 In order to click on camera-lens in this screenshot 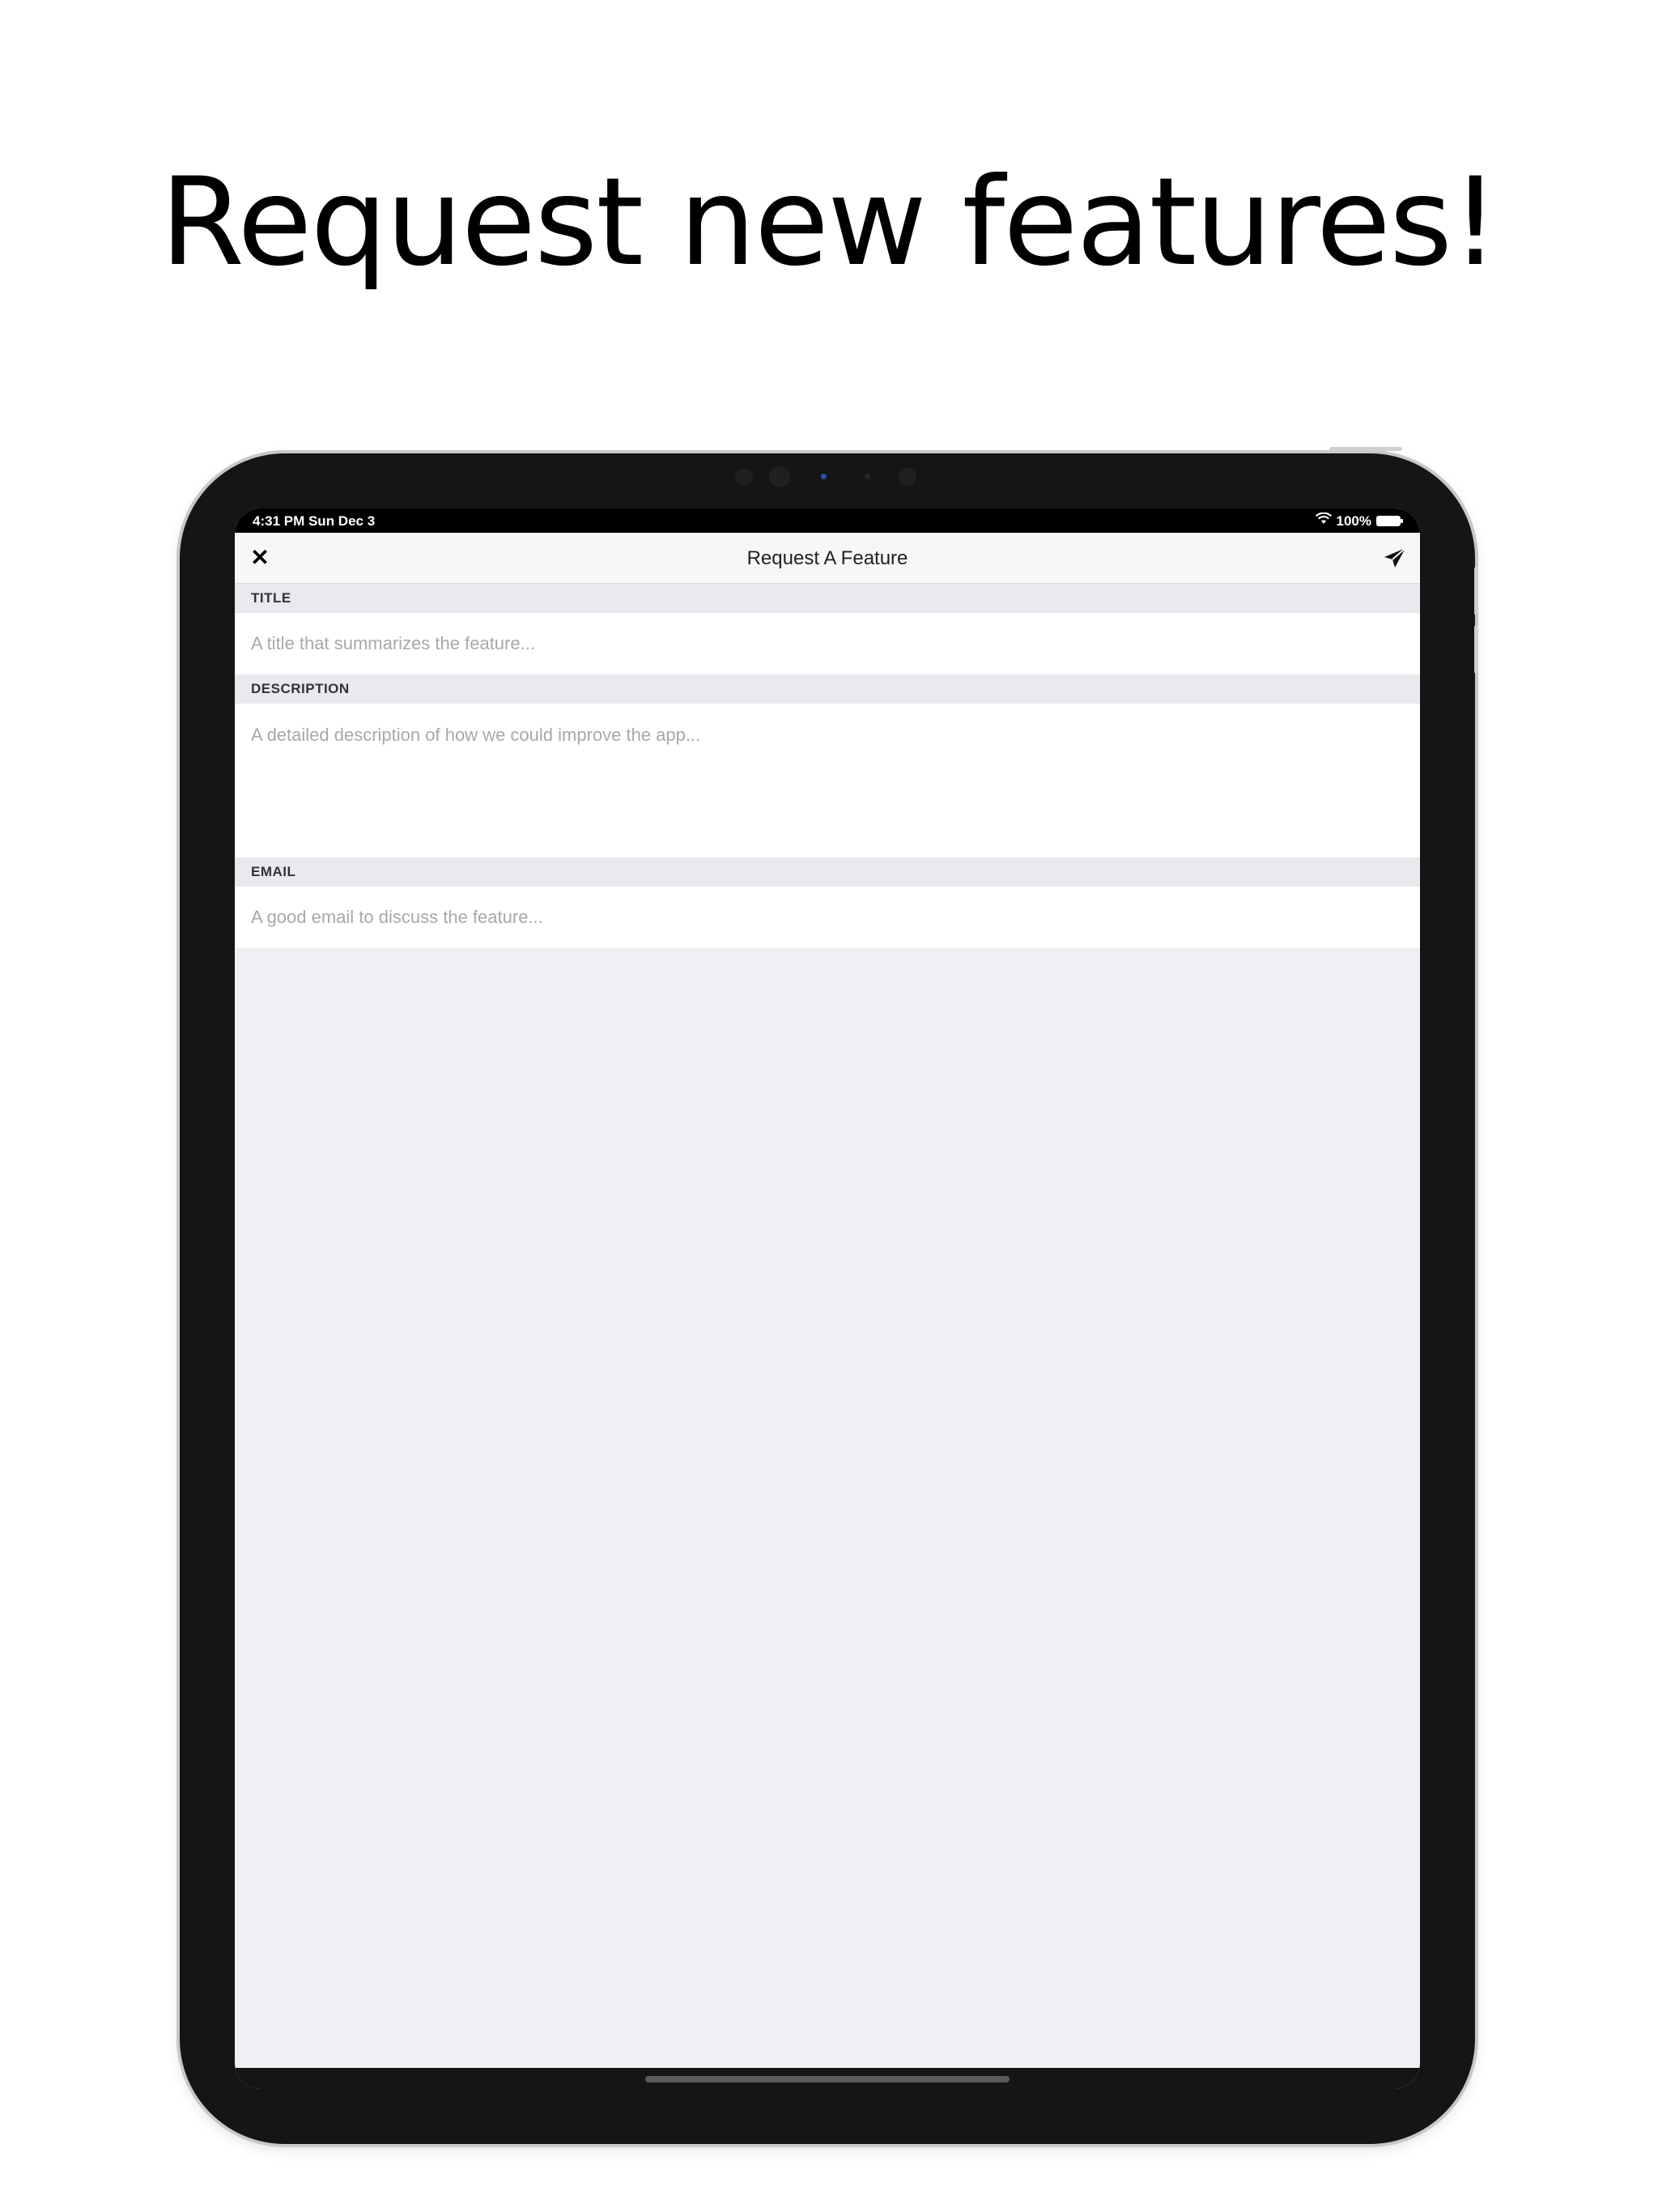, I will do `click(779, 476)`.